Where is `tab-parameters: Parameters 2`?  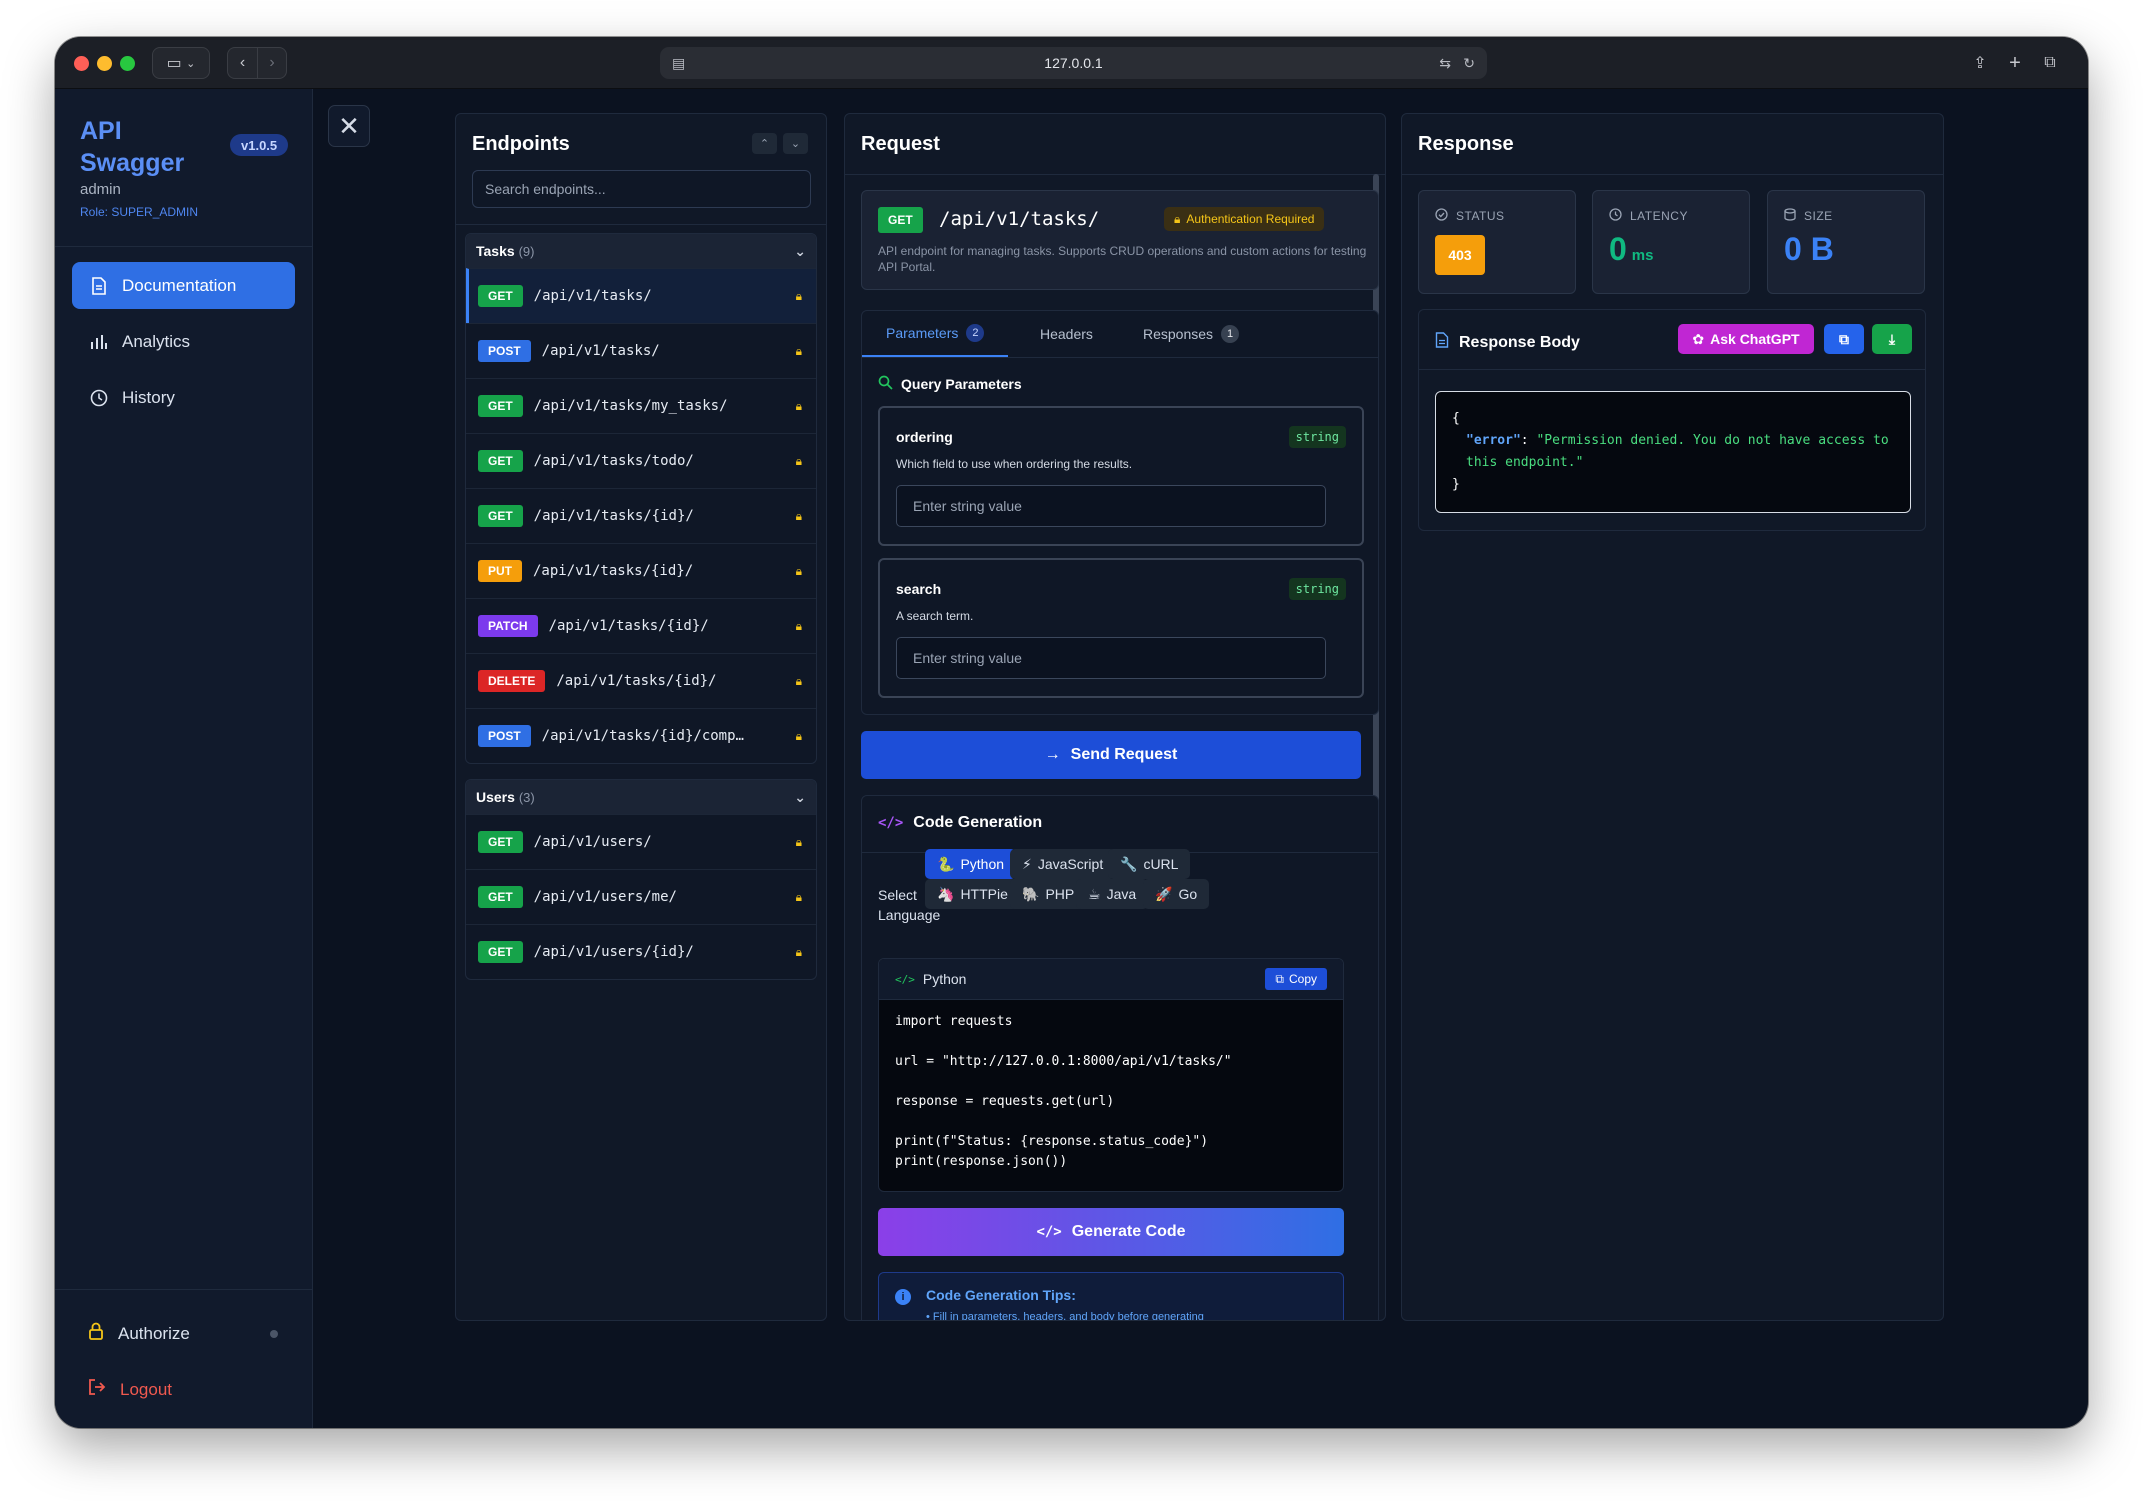 tab-parameters: Parameters 2 is located at coordinates (935, 334).